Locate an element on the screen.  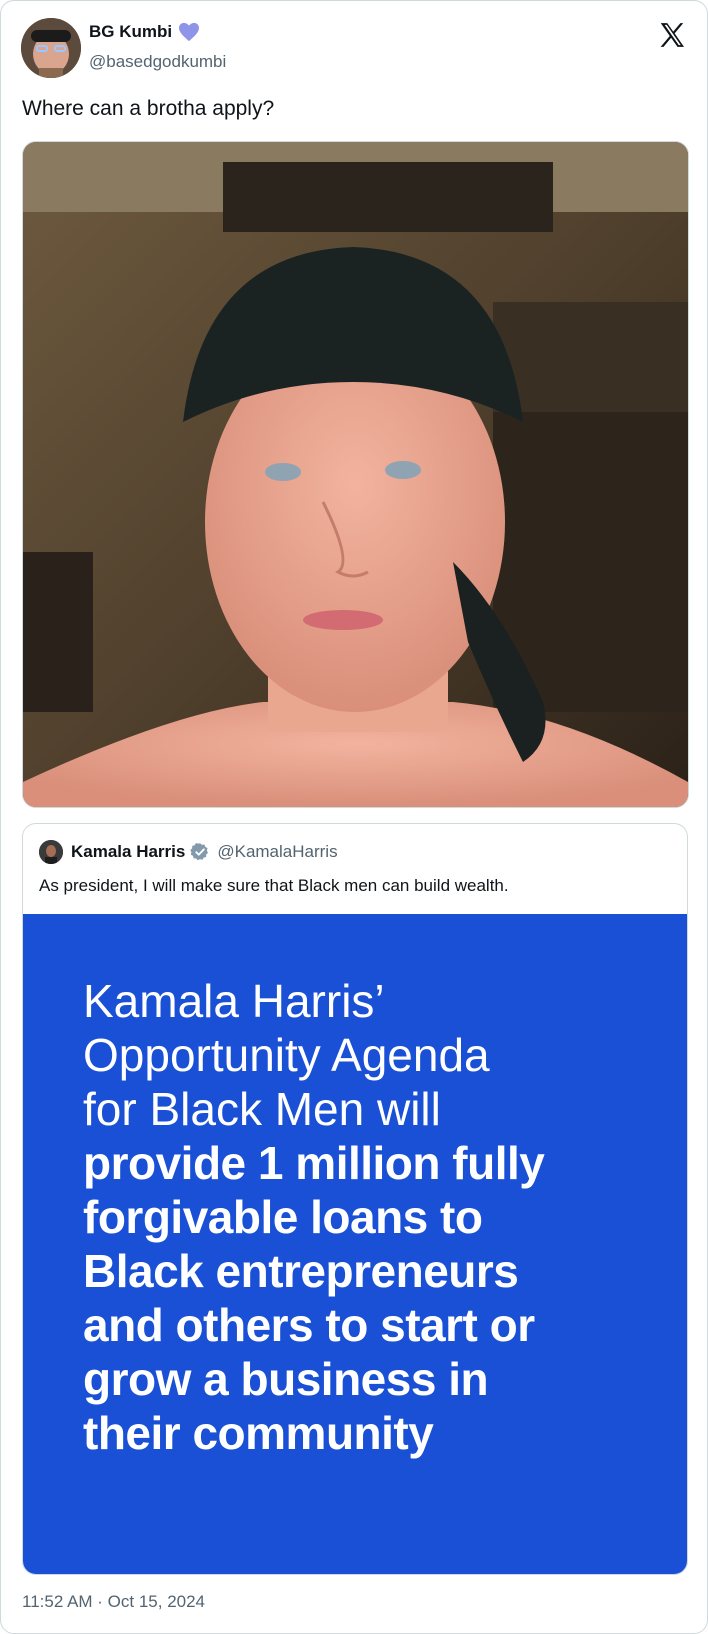
author-avatar is located at coordinates (51, 48).